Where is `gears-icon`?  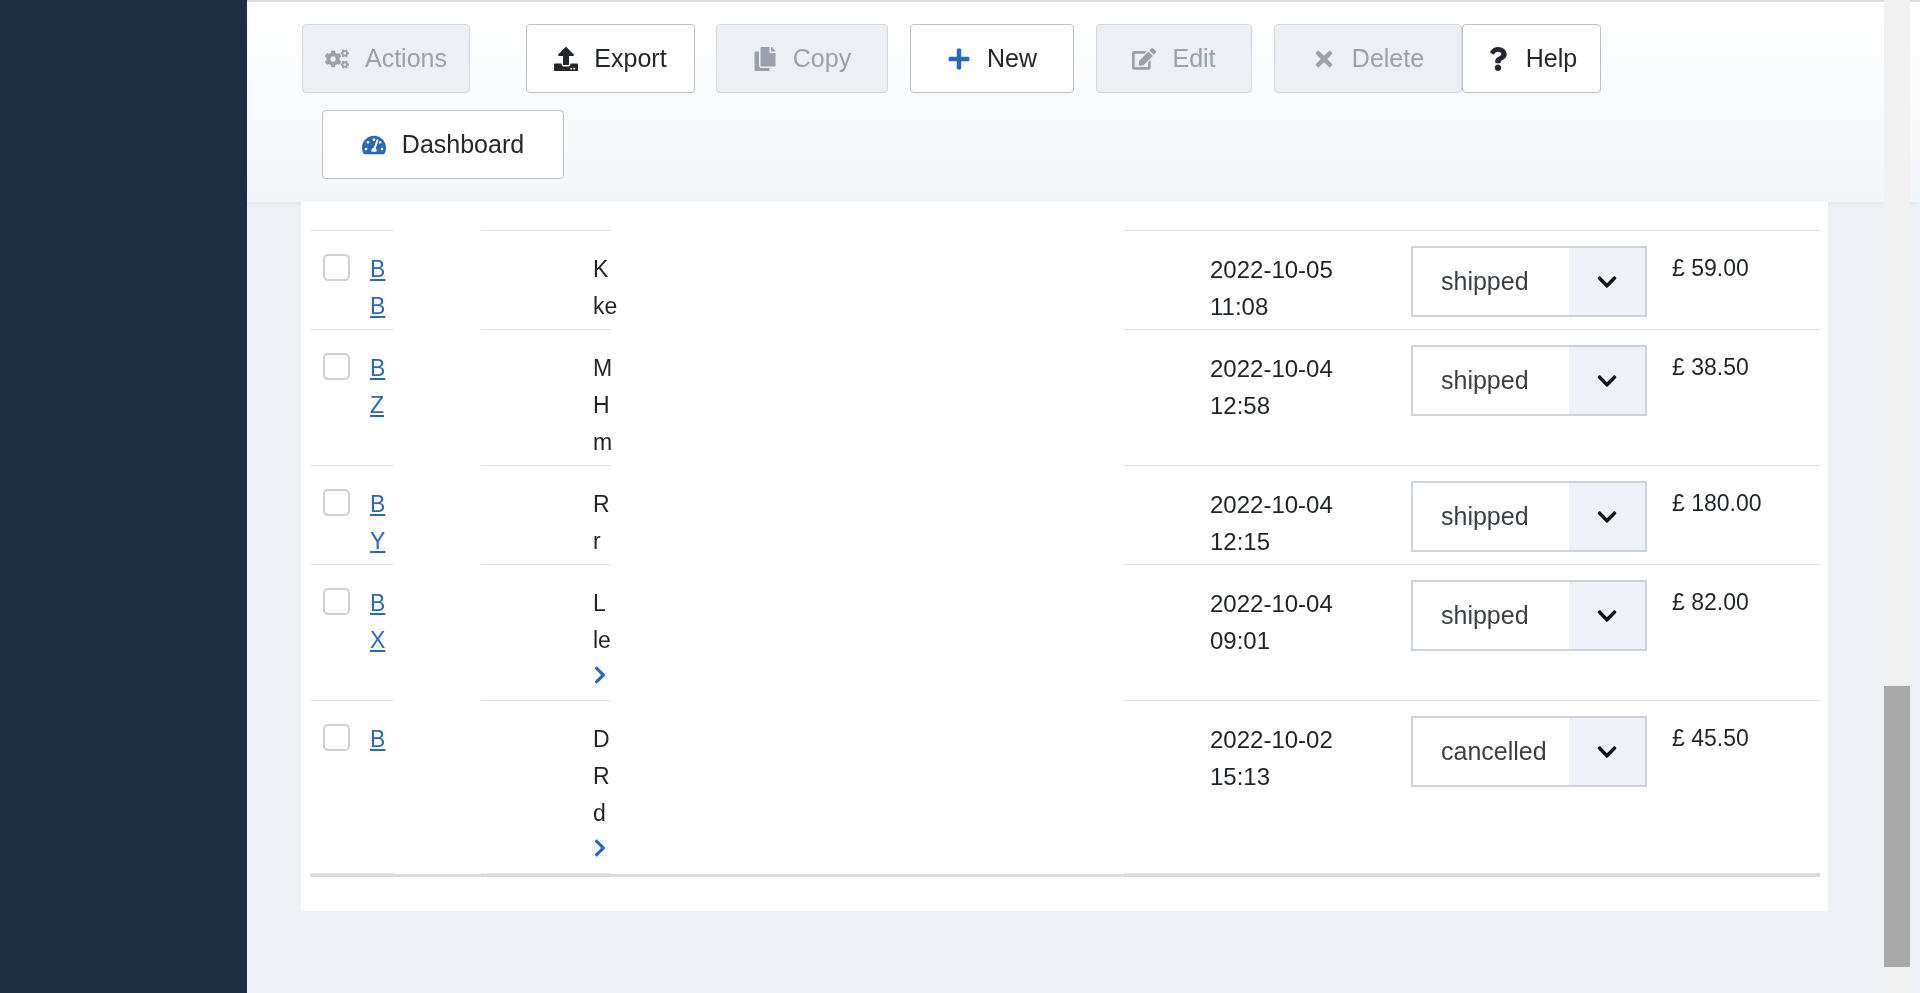 gears-icon is located at coordinates (337, 58).